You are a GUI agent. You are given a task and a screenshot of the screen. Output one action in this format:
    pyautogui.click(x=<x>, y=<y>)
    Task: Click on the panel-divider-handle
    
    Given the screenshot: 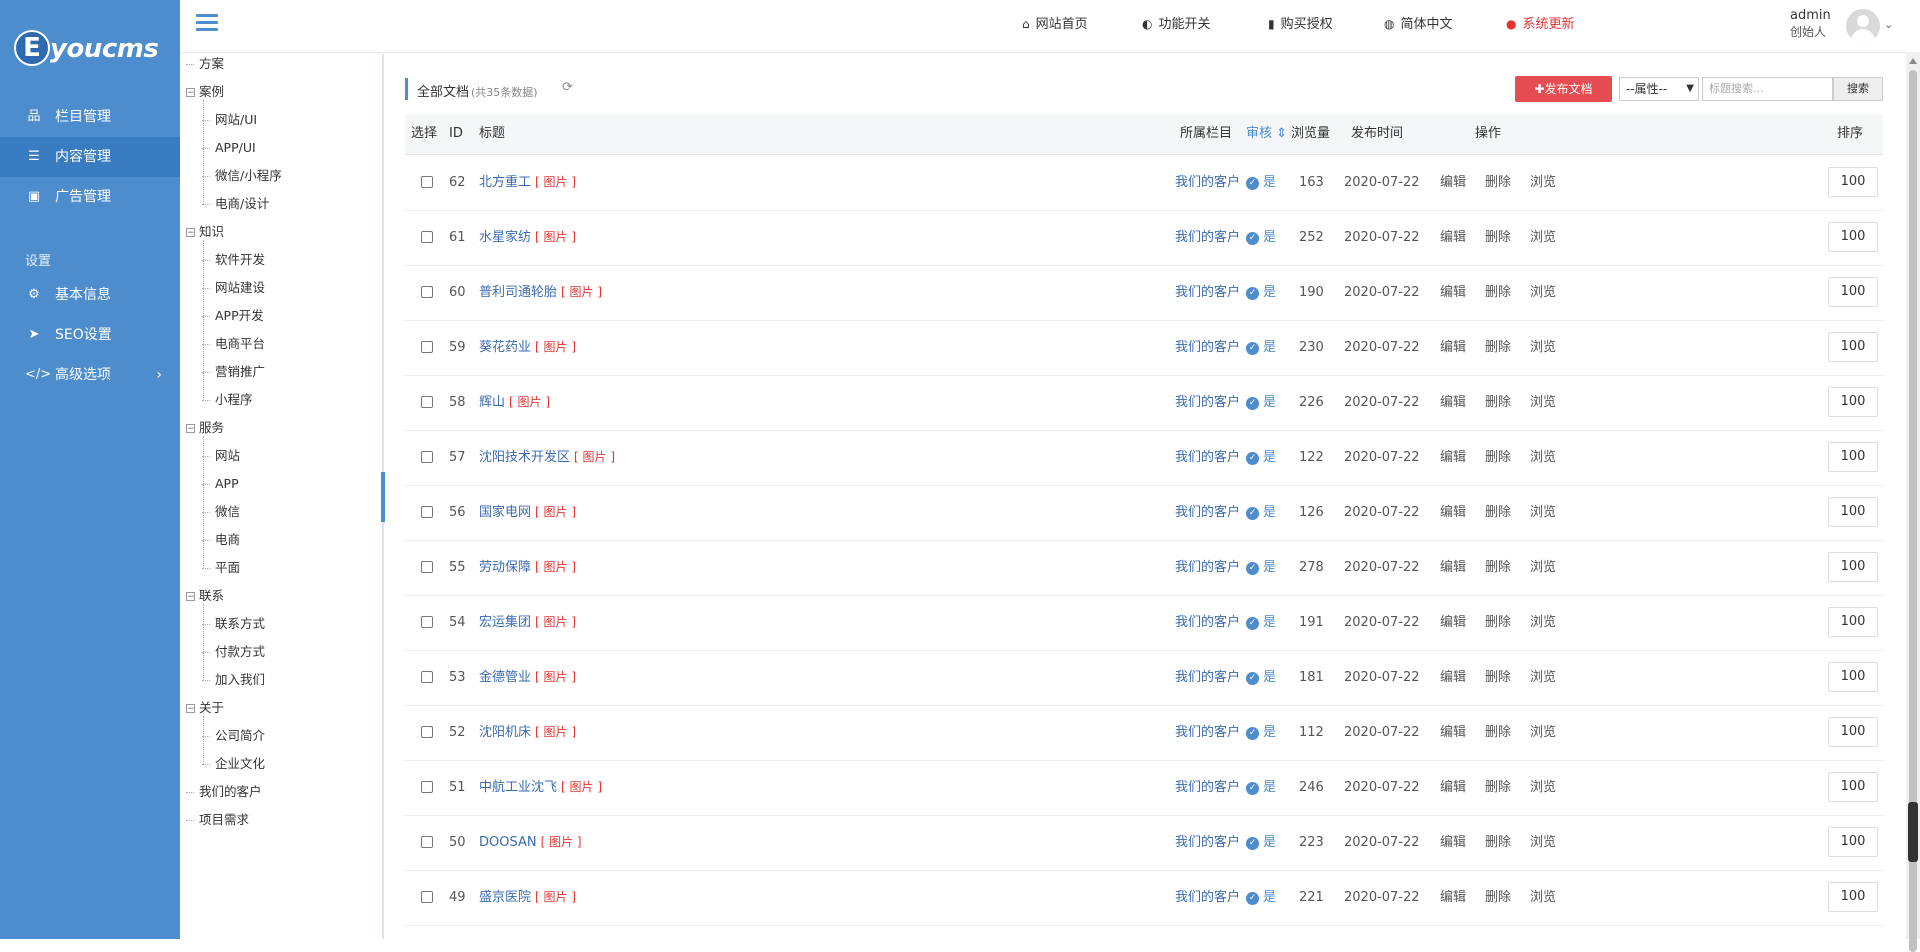 What is the action you would take?
    pyautogui.click(x=383, y=497)
    